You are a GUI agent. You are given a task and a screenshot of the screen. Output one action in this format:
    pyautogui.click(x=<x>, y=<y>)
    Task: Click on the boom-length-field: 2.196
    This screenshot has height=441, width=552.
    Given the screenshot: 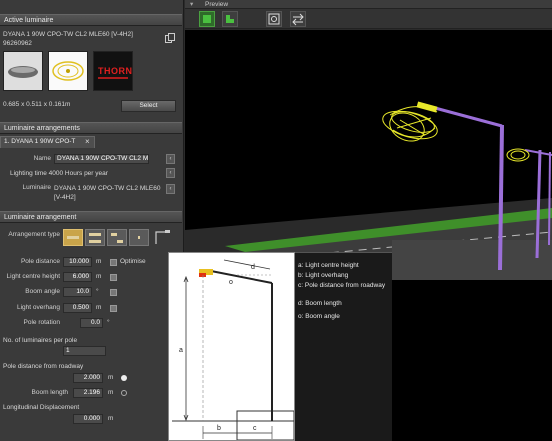 What is the action you would take?
    pyautogui.click(x=88, y=393)
    